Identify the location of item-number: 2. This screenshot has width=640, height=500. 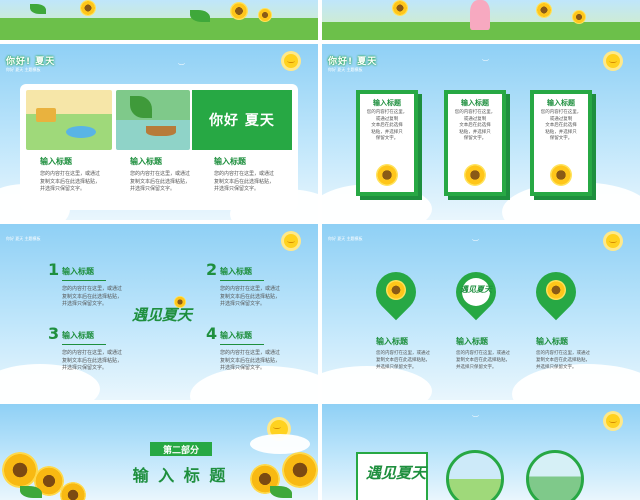
(212, 269).